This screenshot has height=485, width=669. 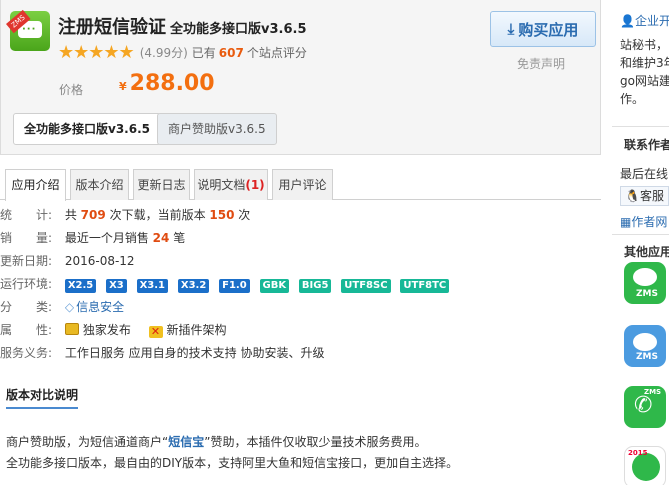 I want to click on author-site-link: ▦作者网, so click(x=643, y=221).